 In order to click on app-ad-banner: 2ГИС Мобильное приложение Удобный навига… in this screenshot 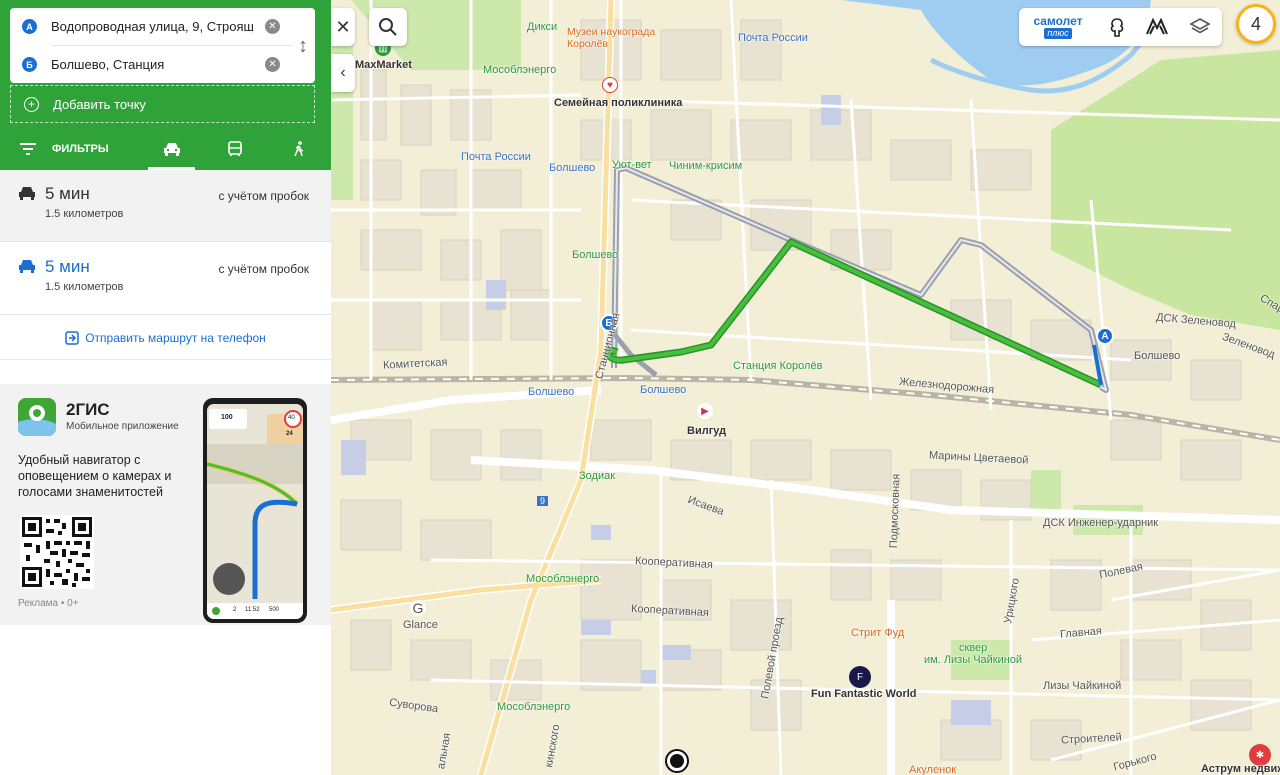, I will do `click(165, 504)`.